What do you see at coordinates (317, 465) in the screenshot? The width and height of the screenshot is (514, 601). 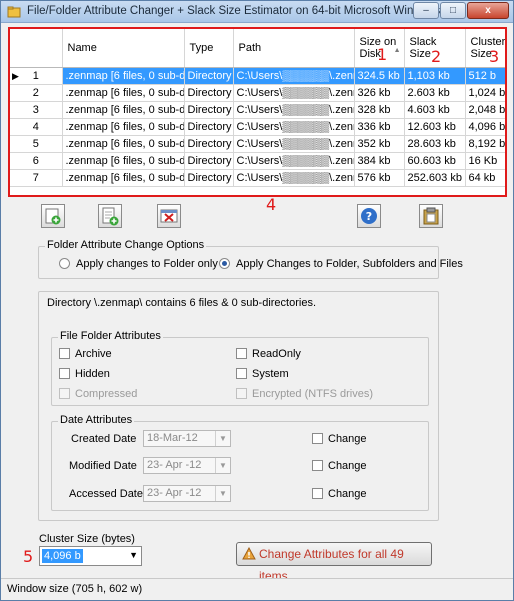 I see `modified-change-check` at bounding box center [317, 465].